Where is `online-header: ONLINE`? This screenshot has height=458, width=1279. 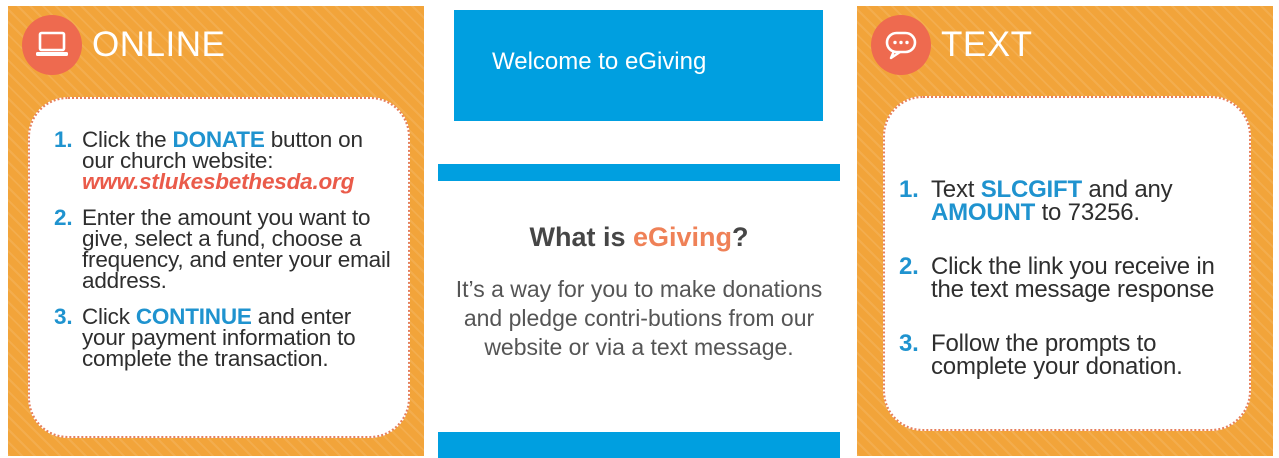 online-header: ONLINE is located at coordinates (123, 45).